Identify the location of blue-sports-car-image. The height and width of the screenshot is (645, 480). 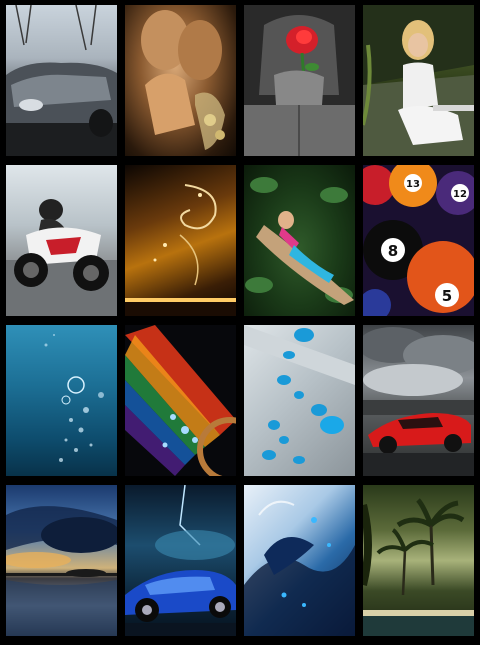
(180, 560).